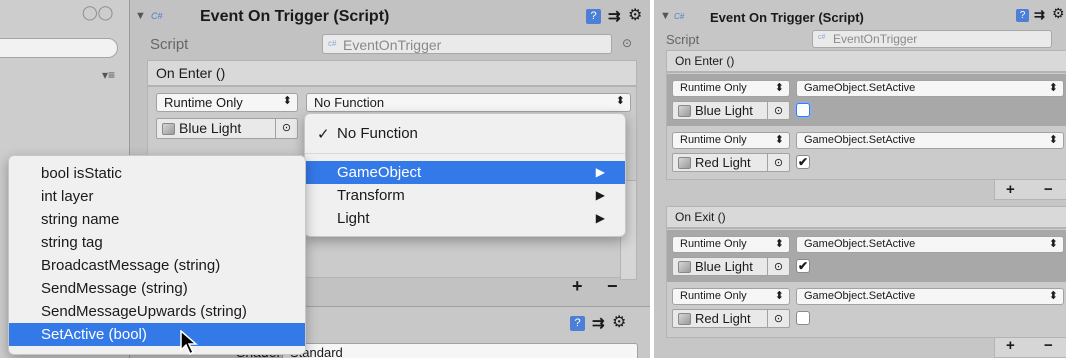  I want to click on runtime-dropdown-value: Runtime Only, so click(203, 102).